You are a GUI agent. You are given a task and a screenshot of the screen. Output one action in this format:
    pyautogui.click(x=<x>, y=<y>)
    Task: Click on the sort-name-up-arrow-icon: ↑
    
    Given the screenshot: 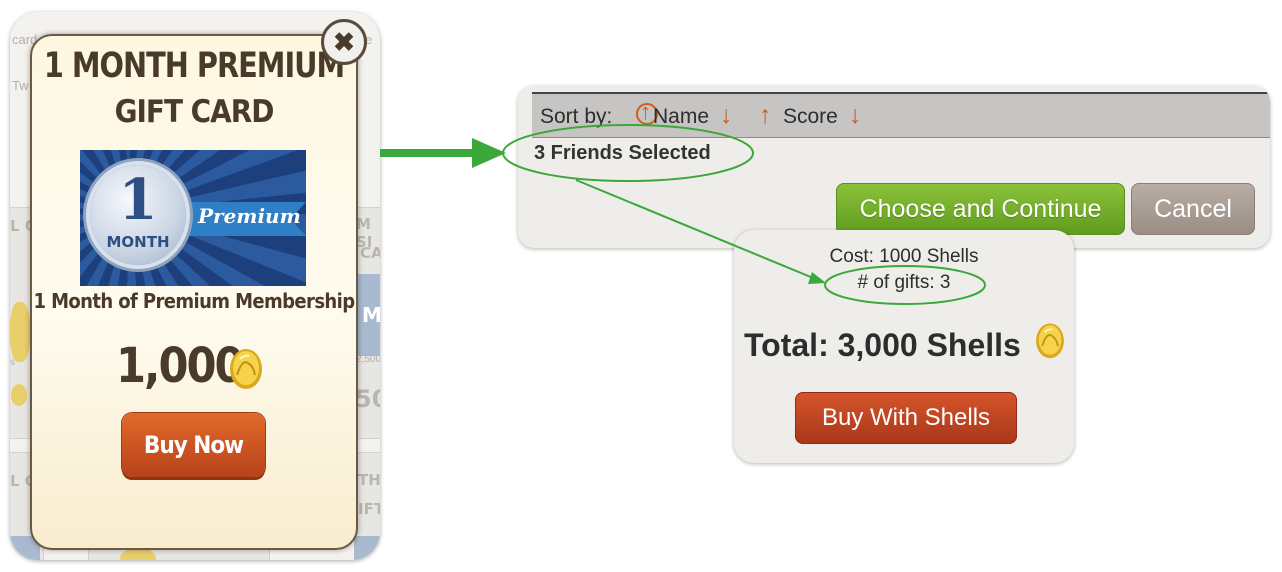 What is the action you would take?
    pyautogui.click(x=645, y=112)
    